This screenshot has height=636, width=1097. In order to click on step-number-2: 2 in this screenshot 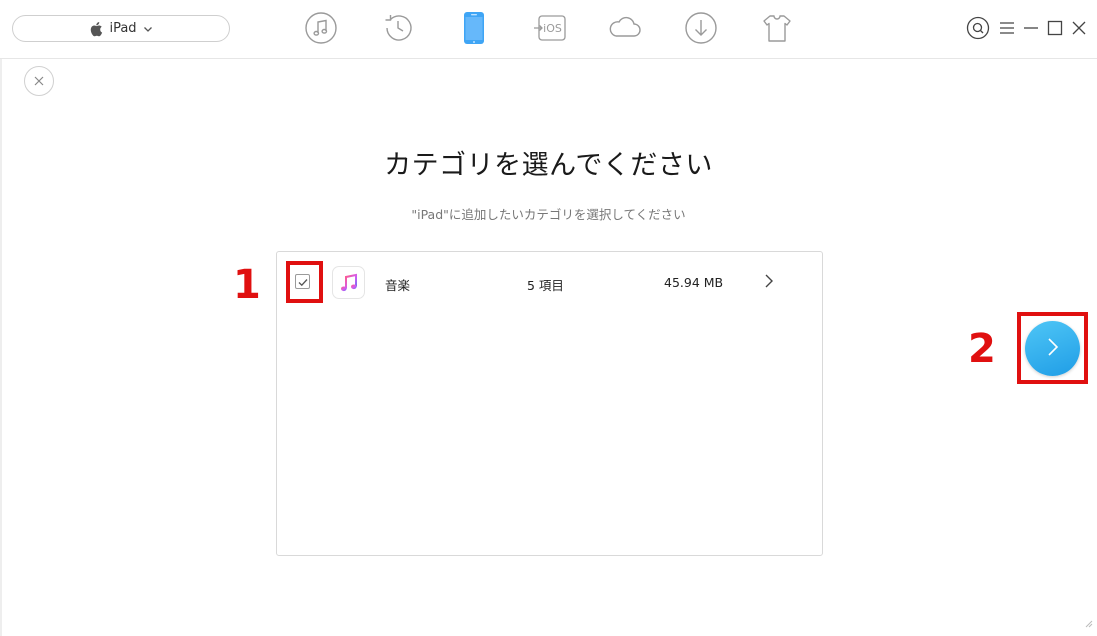, I will do `click(982, 349)`.